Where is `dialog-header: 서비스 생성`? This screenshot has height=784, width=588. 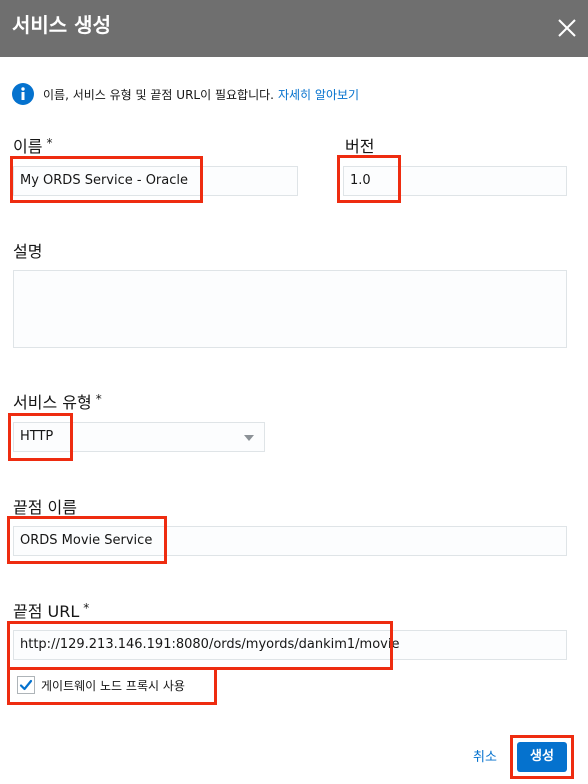
dialog-header: 서비스 생성 is located at coordinates (294, 28).